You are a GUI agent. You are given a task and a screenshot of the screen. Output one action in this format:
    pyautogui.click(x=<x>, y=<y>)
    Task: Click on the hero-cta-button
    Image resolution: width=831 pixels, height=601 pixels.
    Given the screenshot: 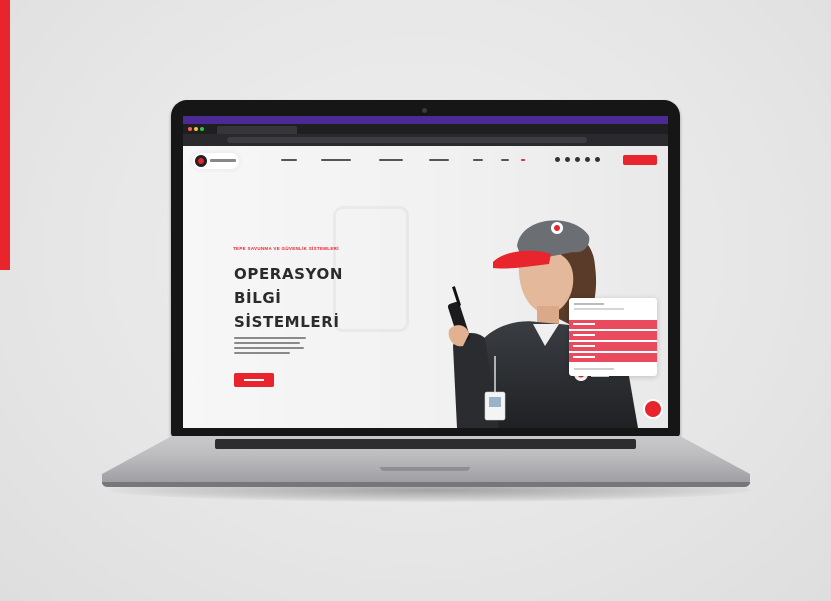 What is the action you would take?
    pyautogui.click(x=254, y=380)
    